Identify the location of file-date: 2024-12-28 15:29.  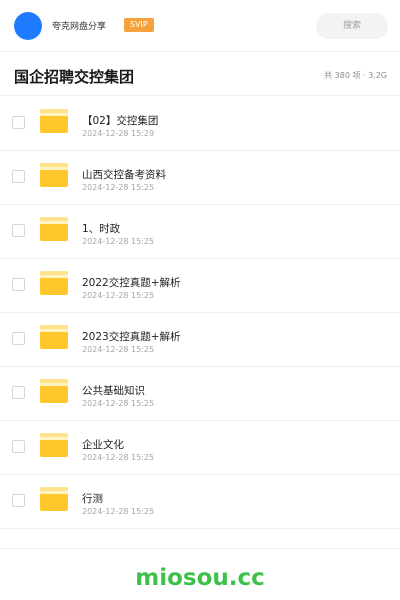
(118, 133).